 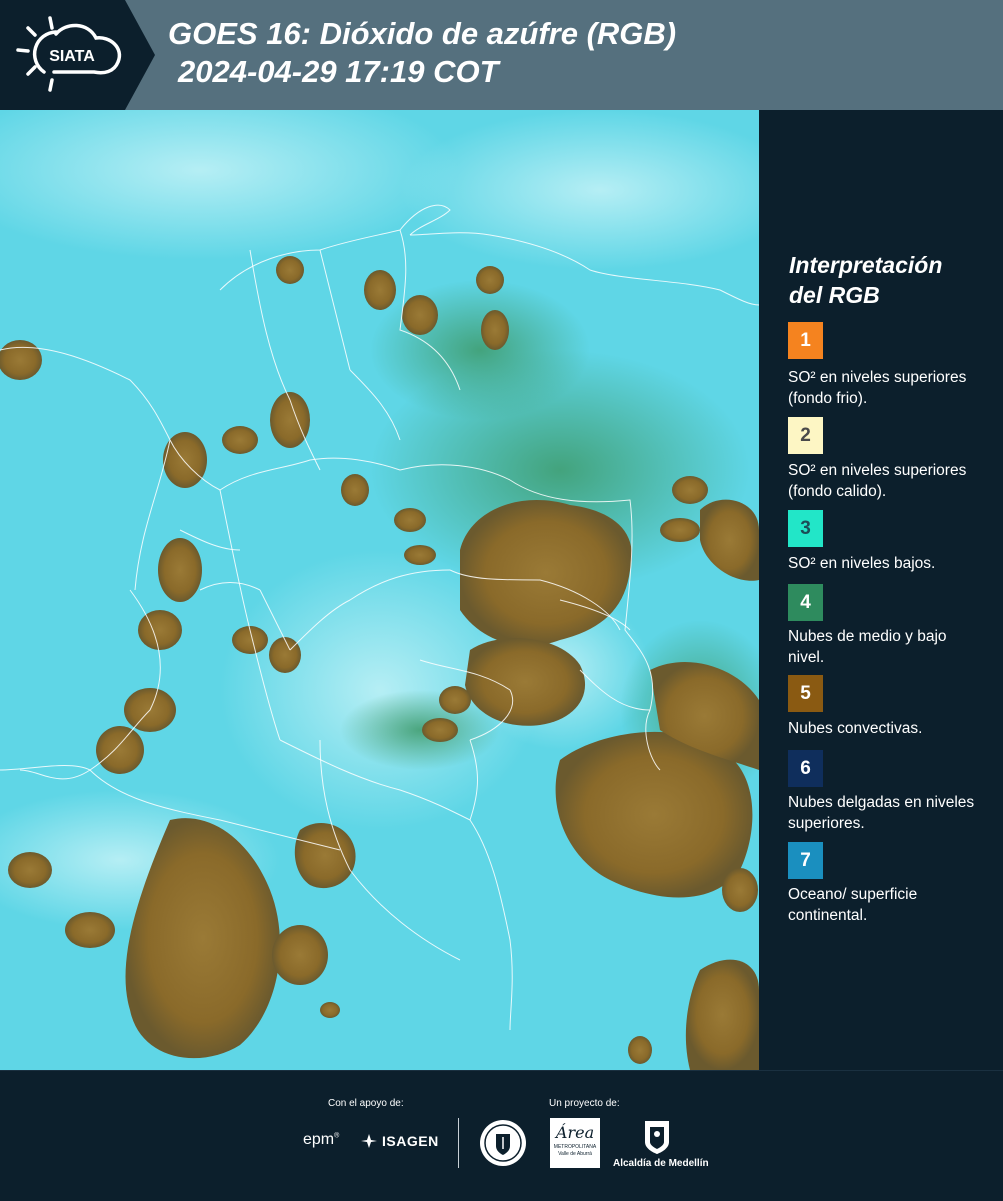 I want to click on legend-number: 2, so click(x=805, y=435).